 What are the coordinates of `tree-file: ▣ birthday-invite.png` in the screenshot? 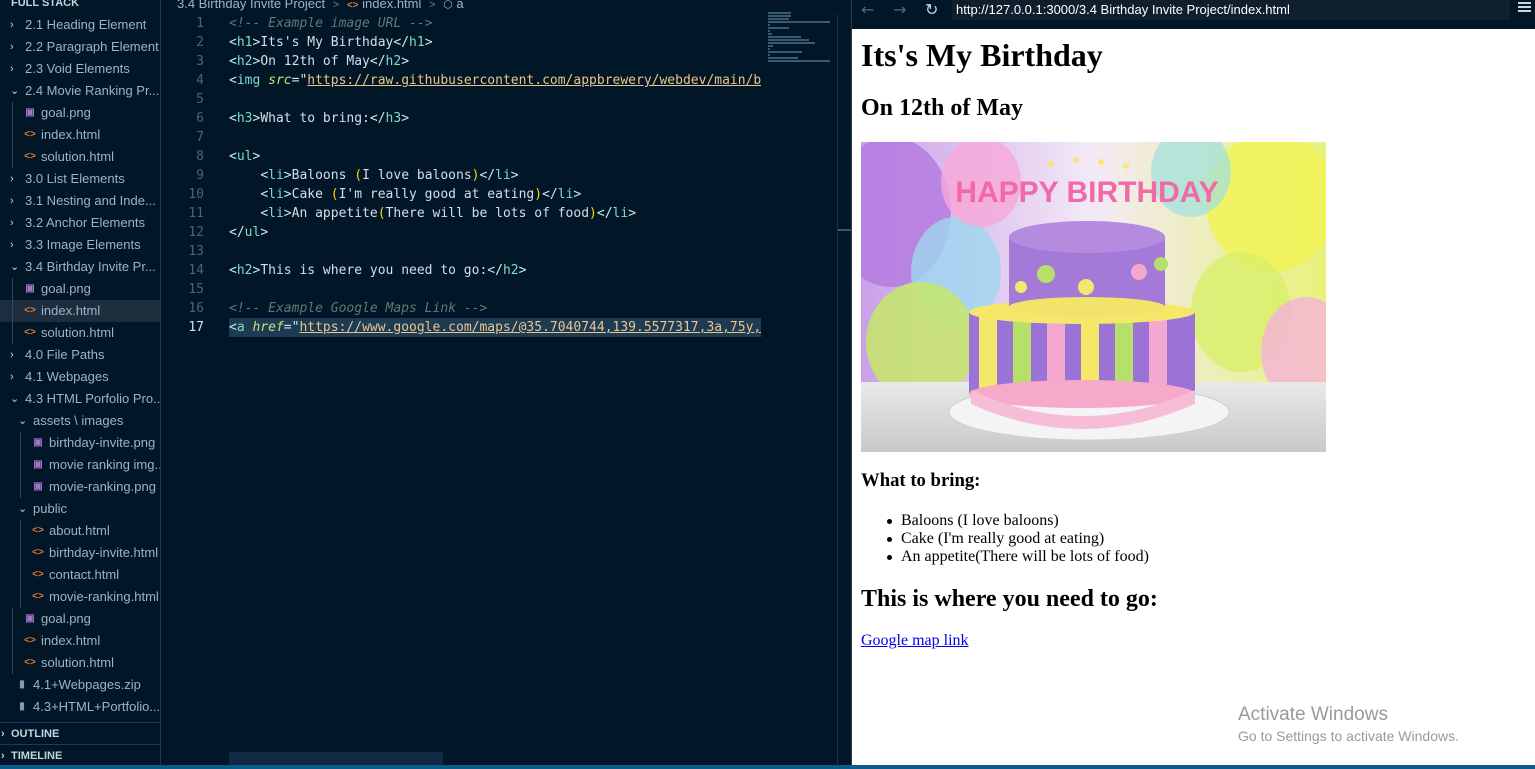 It's located at (80, 443).